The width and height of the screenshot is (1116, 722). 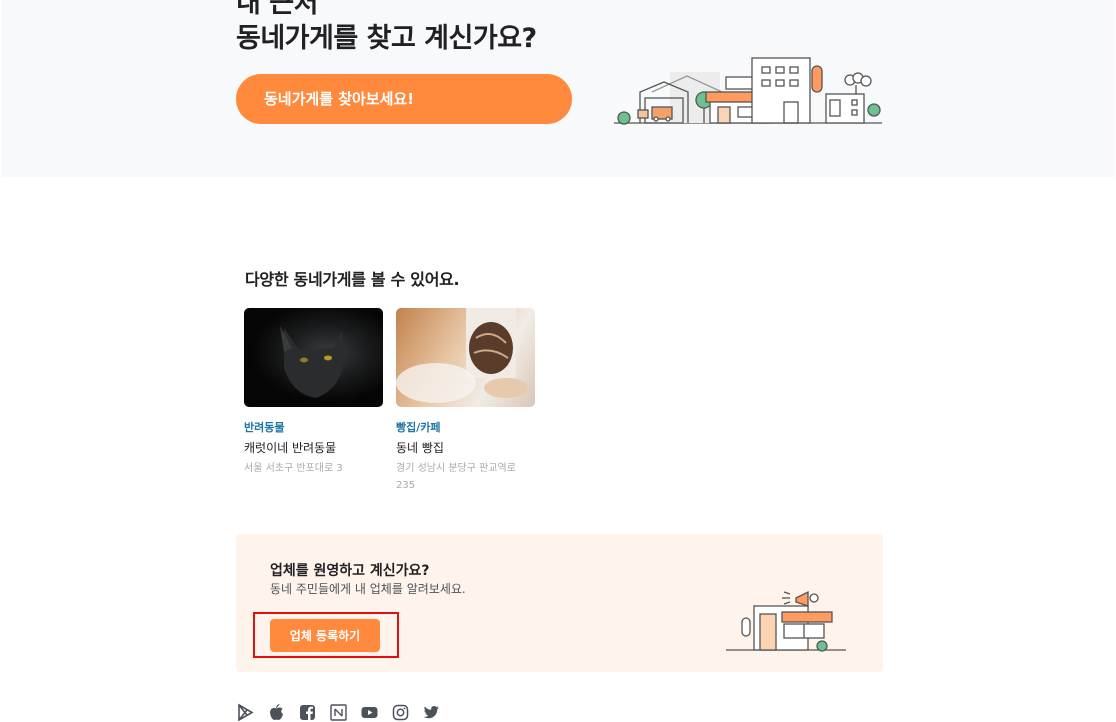 I want to click on twitter-icon, so click(x=431, y=712).